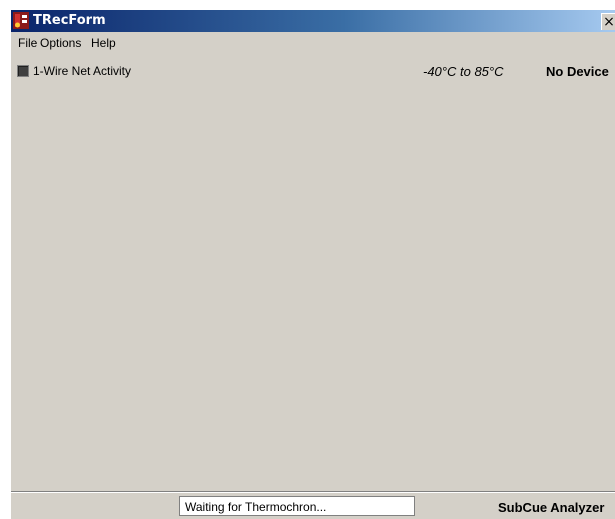  I want to click on window-title: TRecForm, so click(69, 20).